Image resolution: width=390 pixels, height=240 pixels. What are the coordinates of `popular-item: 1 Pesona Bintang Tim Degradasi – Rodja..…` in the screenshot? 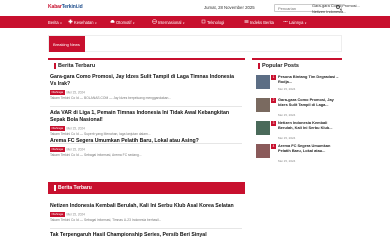 It's located at (299, 84).